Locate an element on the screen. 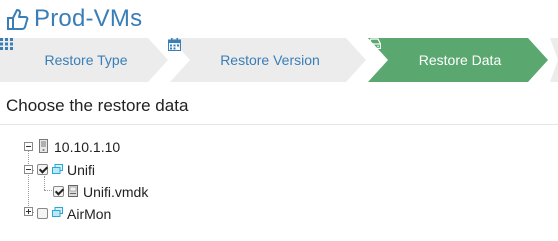 The height and width of the screenshot is (241, 558). step-label: Restore Version is located at coordinates (270, 60).